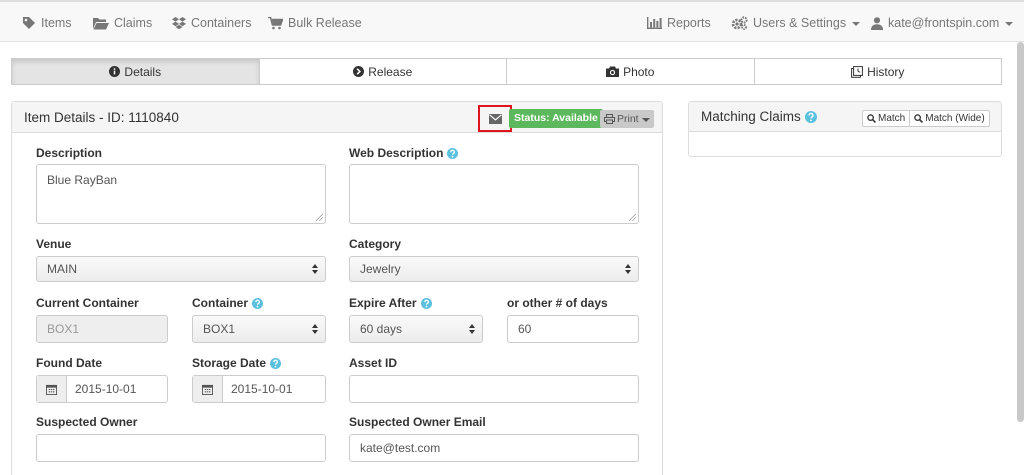 The width and height of the screenshot is (1024, 475). Describe the element at coordinates (800, 23) in the screenshot. I see `nav-users-settings-label: Users & Settings` at that location.